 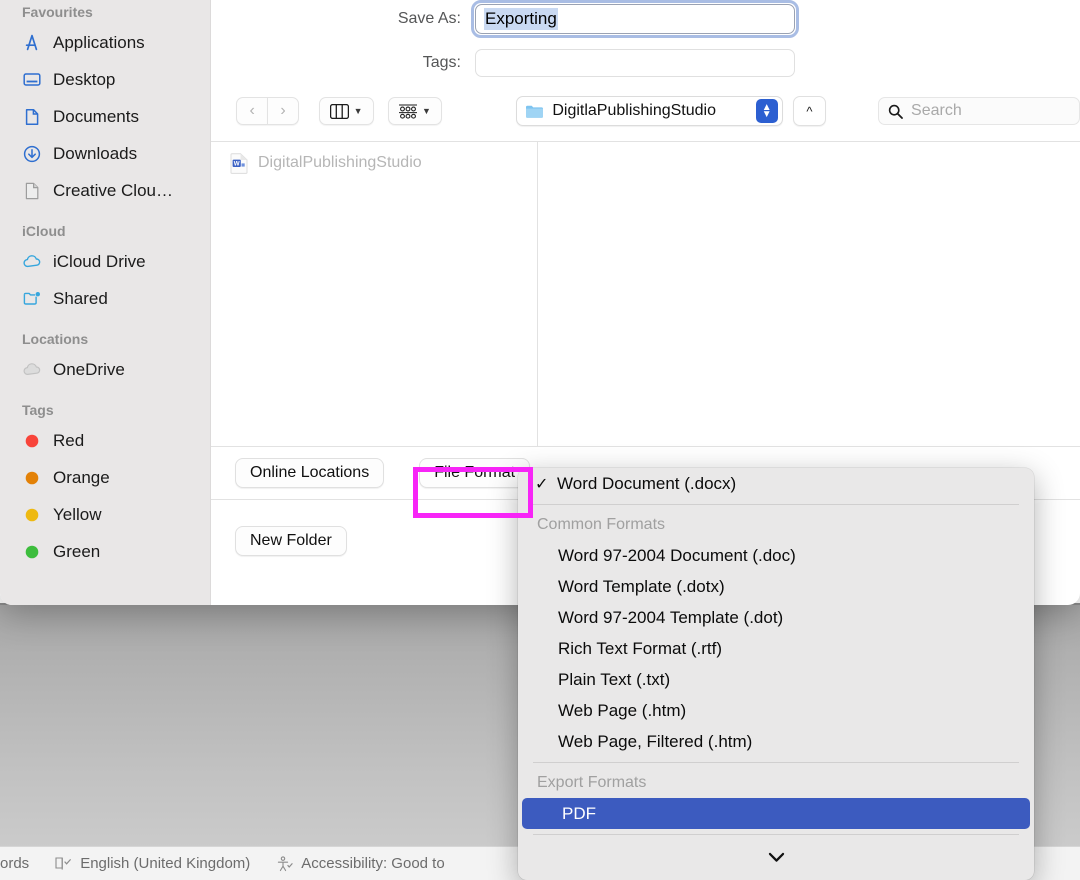 I want to click on documents-icon, so click(x=32, y=117).